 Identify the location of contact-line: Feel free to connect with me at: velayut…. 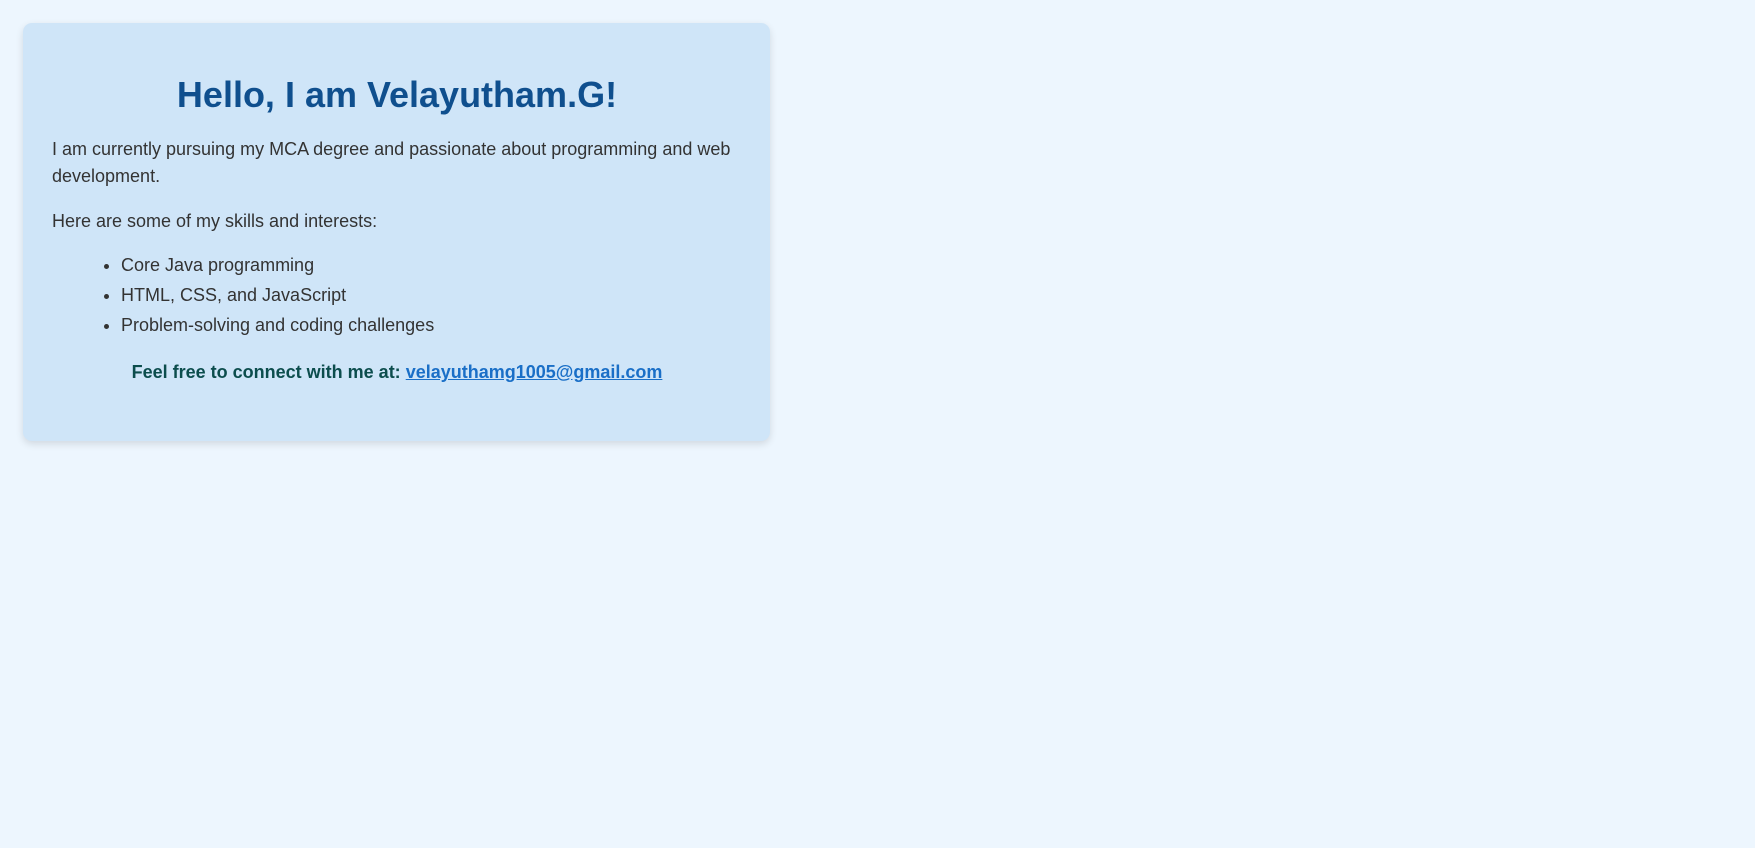
(397, 372).